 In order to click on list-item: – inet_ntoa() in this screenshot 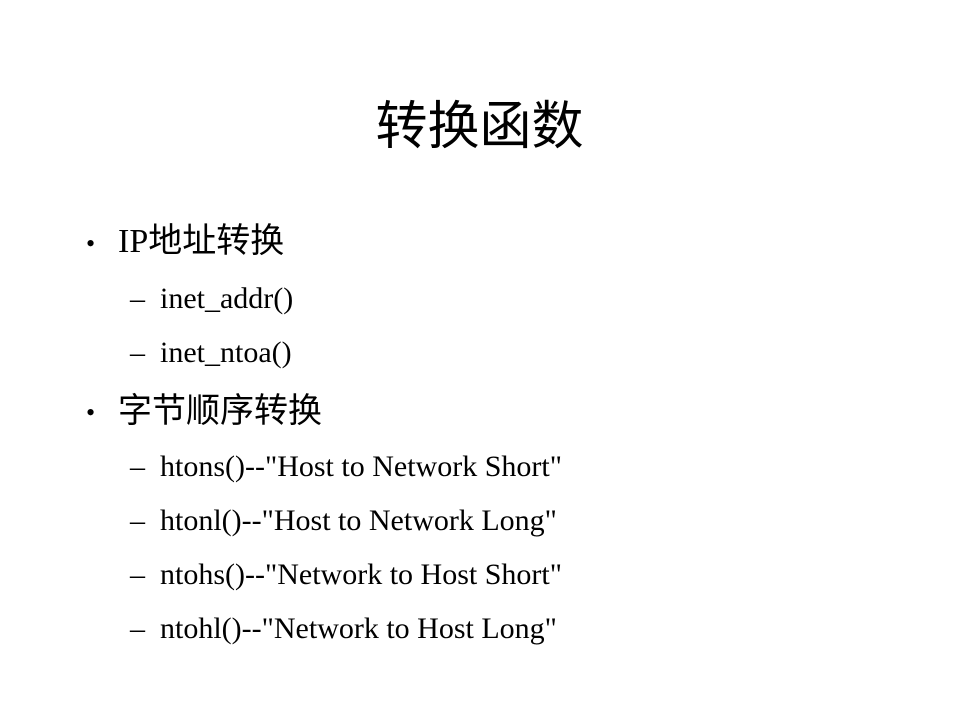, I will do `click(380, 353)`.